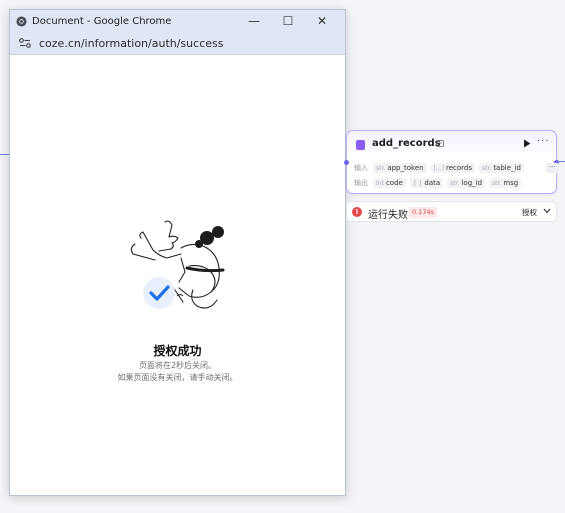  I want to click on address-bar: coze.cn/information/auth/success, so click(177, 43).